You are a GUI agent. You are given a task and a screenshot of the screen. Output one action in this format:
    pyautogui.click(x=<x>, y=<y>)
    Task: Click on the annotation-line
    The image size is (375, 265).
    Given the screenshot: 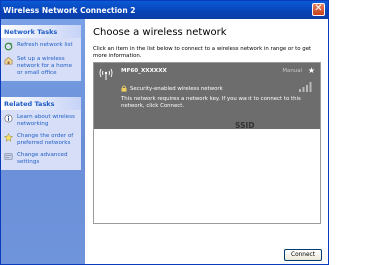 What is the action you would take?
    pyautogui.click(x=247, y=101)
    